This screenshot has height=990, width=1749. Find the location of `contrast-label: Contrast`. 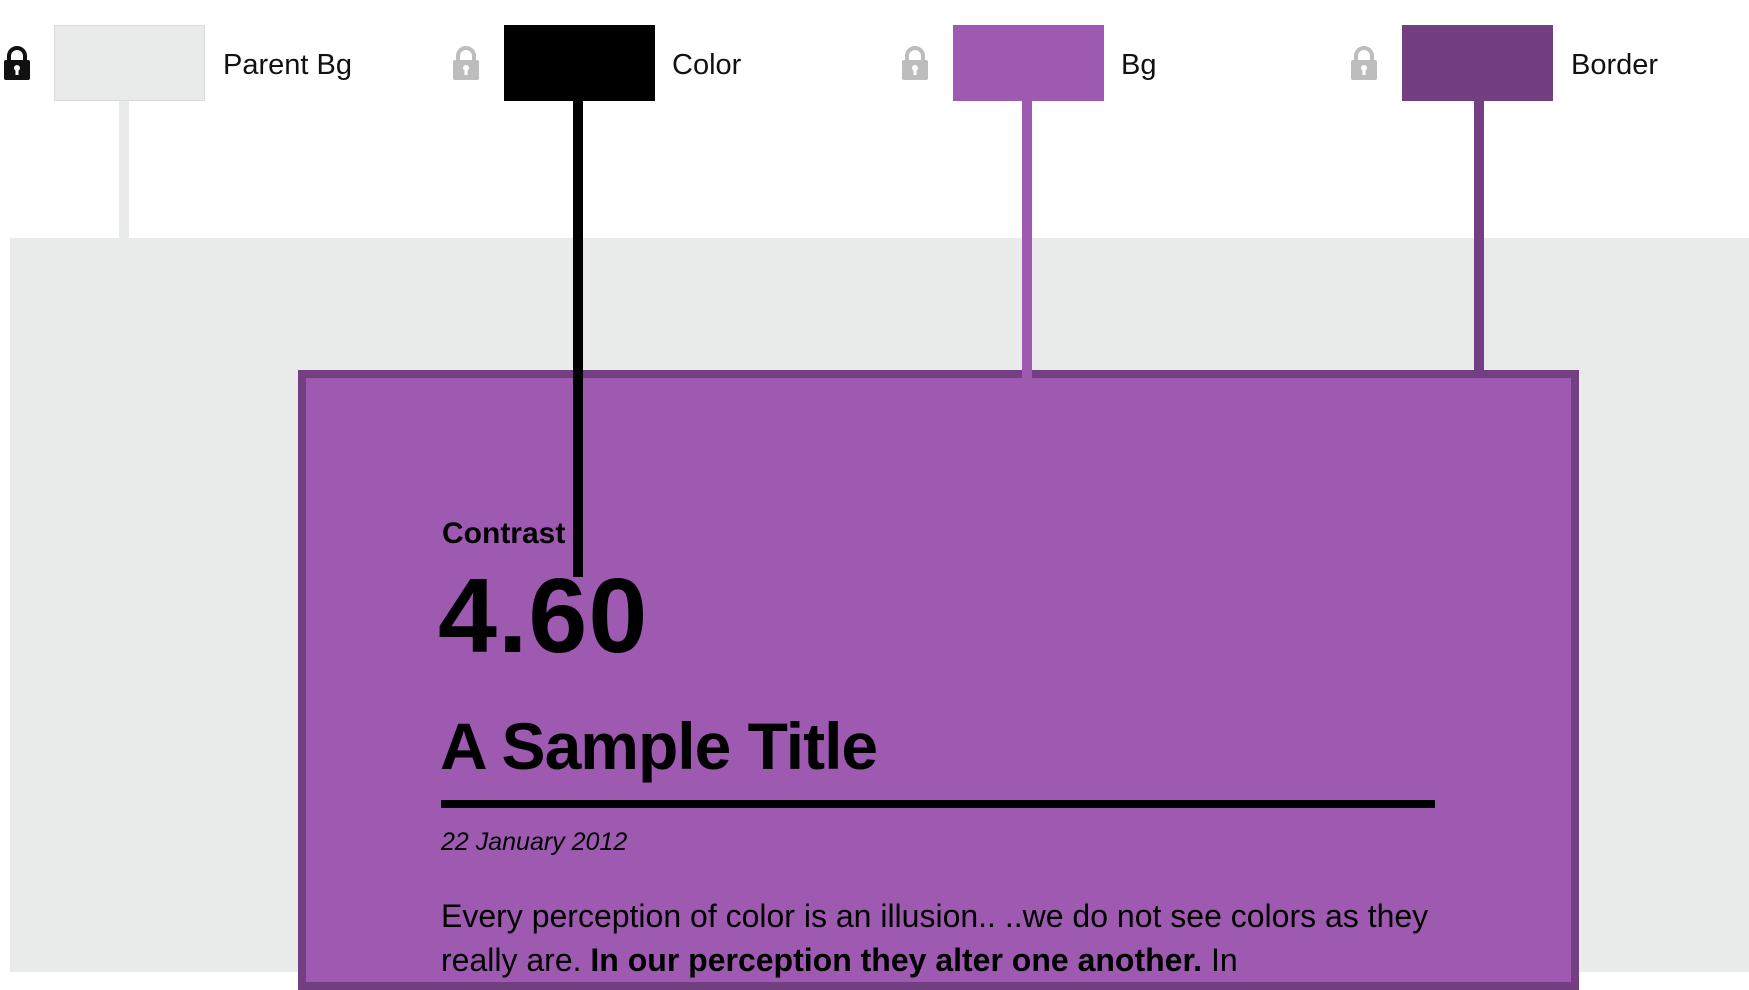

contrast-label: Contrast is located at coordinates (504, 533).